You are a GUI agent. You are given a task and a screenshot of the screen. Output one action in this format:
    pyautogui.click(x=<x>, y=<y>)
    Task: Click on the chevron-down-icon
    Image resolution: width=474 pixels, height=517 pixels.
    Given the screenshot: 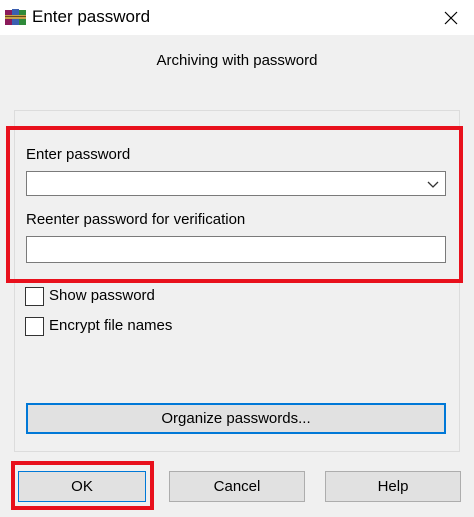 What is the action you would take?
    pyautogui.click(x=433, y=184)
    